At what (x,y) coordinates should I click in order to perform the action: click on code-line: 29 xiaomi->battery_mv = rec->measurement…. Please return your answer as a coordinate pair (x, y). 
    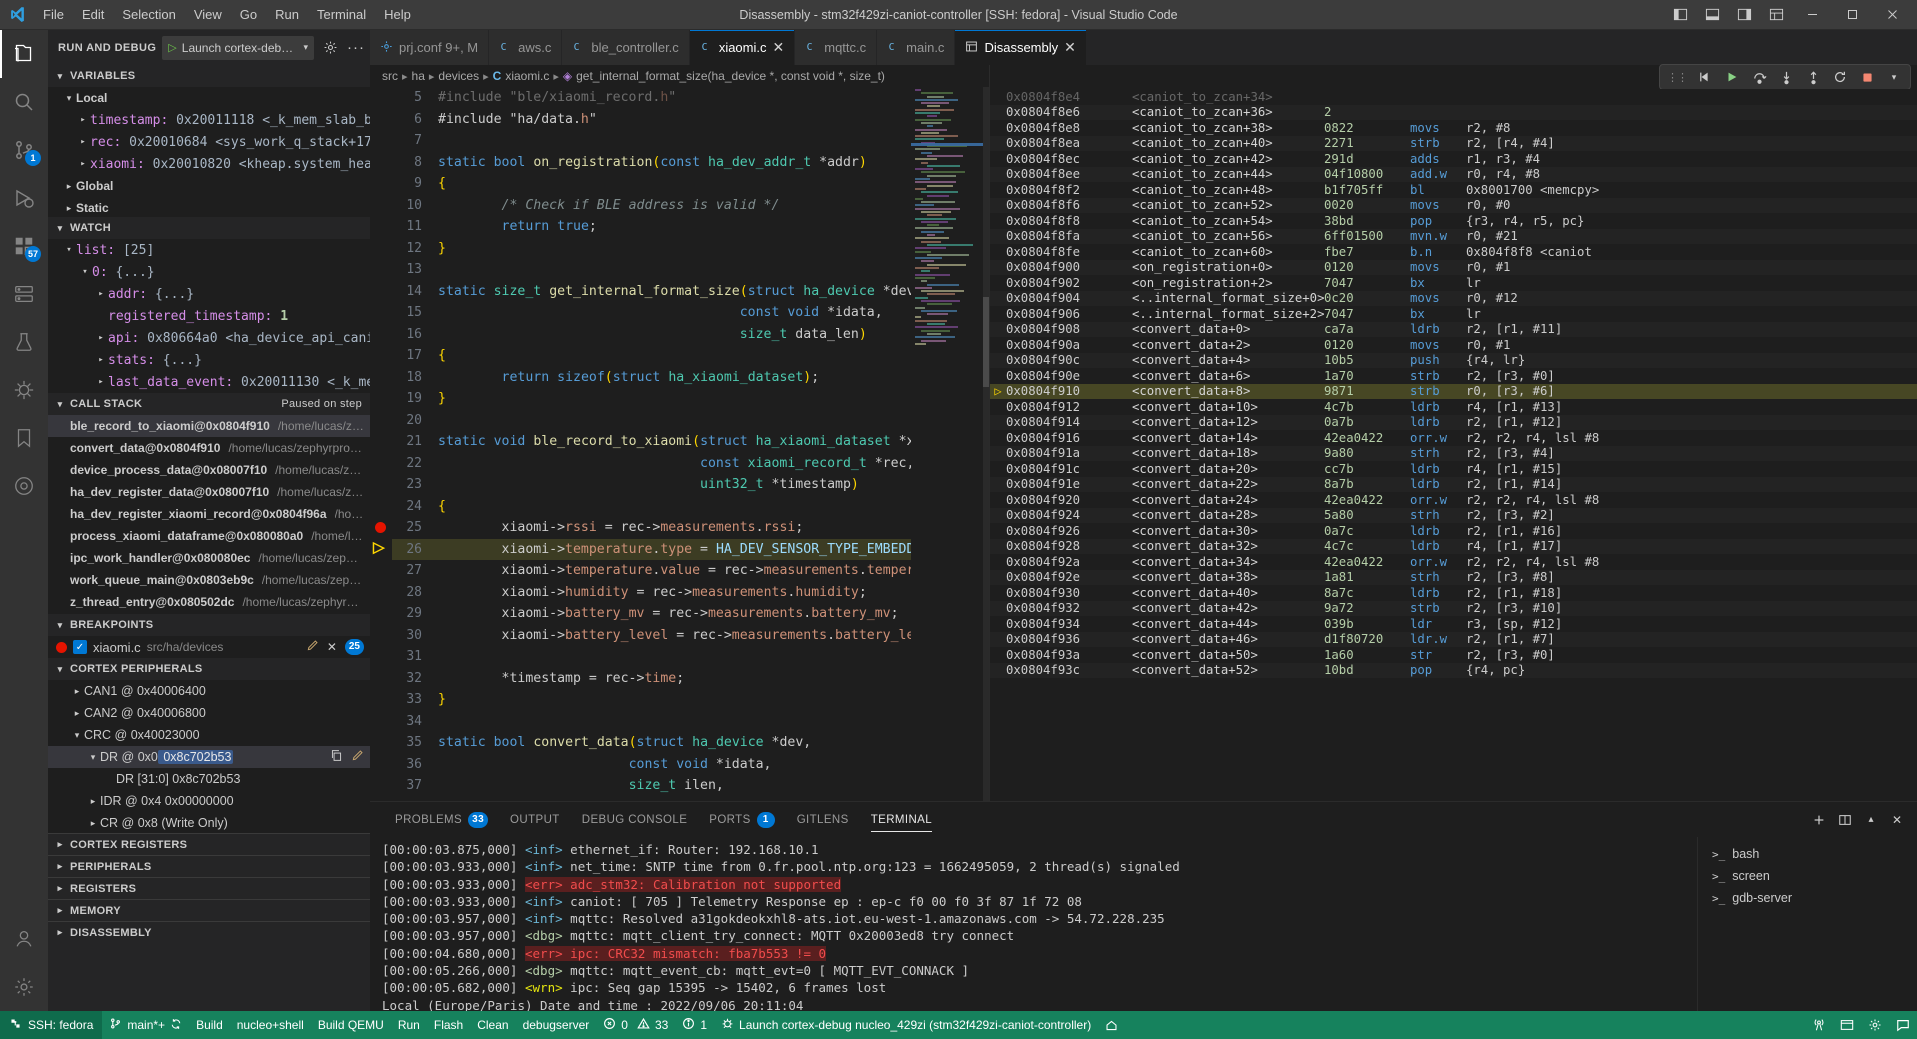
    Looking at the image, I should click on (651, 614).